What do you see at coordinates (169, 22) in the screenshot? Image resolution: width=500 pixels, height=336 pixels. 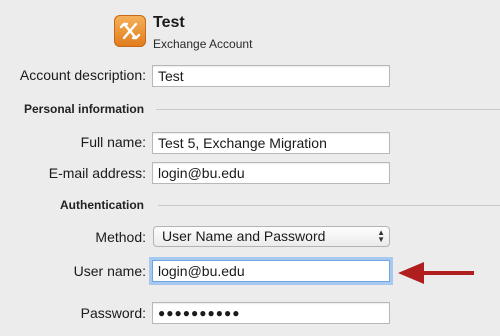 I see `account-name: Test` at bounding box center [169, 22].